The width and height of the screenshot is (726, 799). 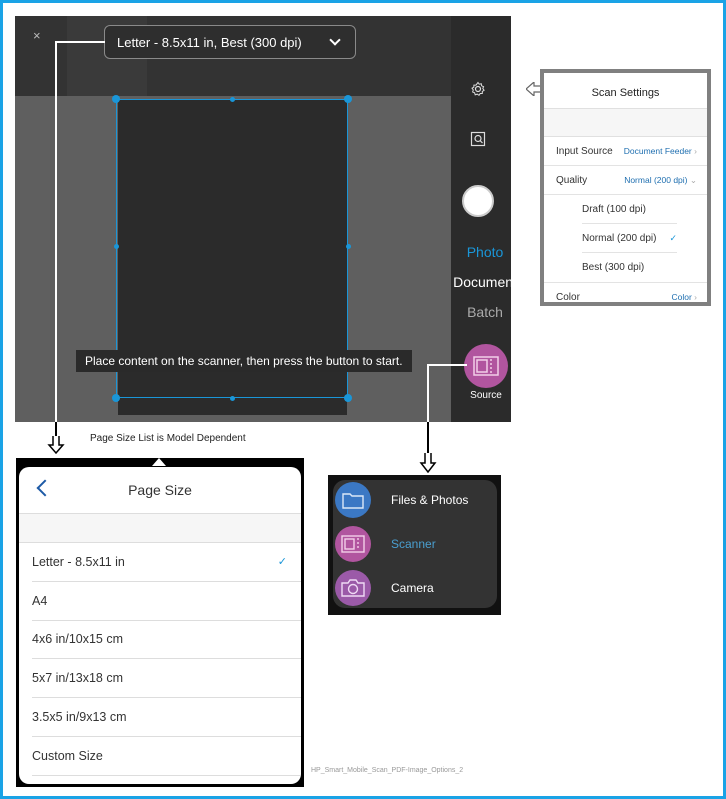 I want to click on shutter-button, so click(x=478, y=201).